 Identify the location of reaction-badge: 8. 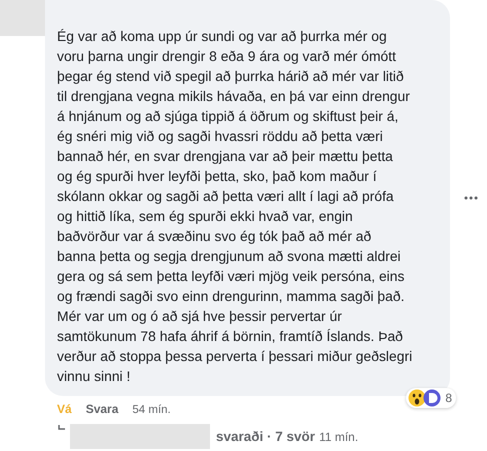
(431, 398).